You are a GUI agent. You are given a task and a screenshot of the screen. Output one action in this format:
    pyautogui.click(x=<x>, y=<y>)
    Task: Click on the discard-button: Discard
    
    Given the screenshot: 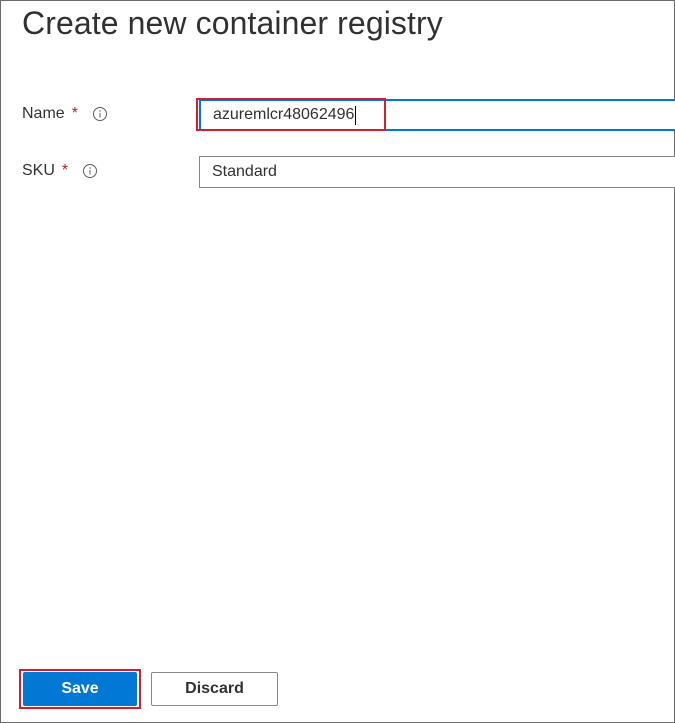 What is the action you would take?
    pyautogui.click(x=214, y=689)
    